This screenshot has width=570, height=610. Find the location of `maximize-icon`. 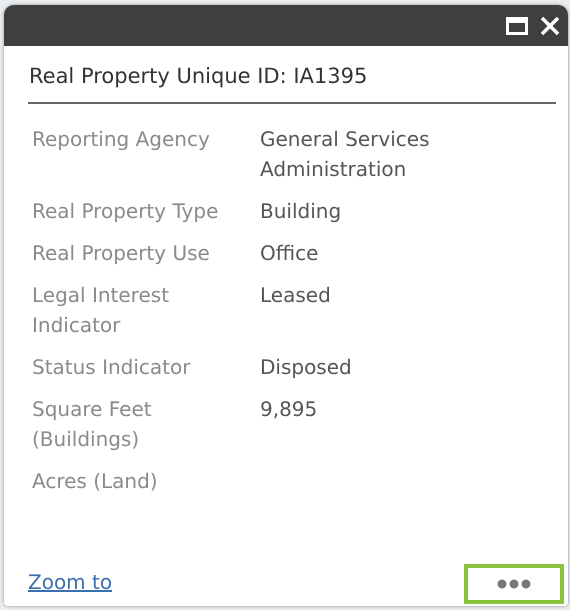

maximize-icon is located at coordinates (517, 25).